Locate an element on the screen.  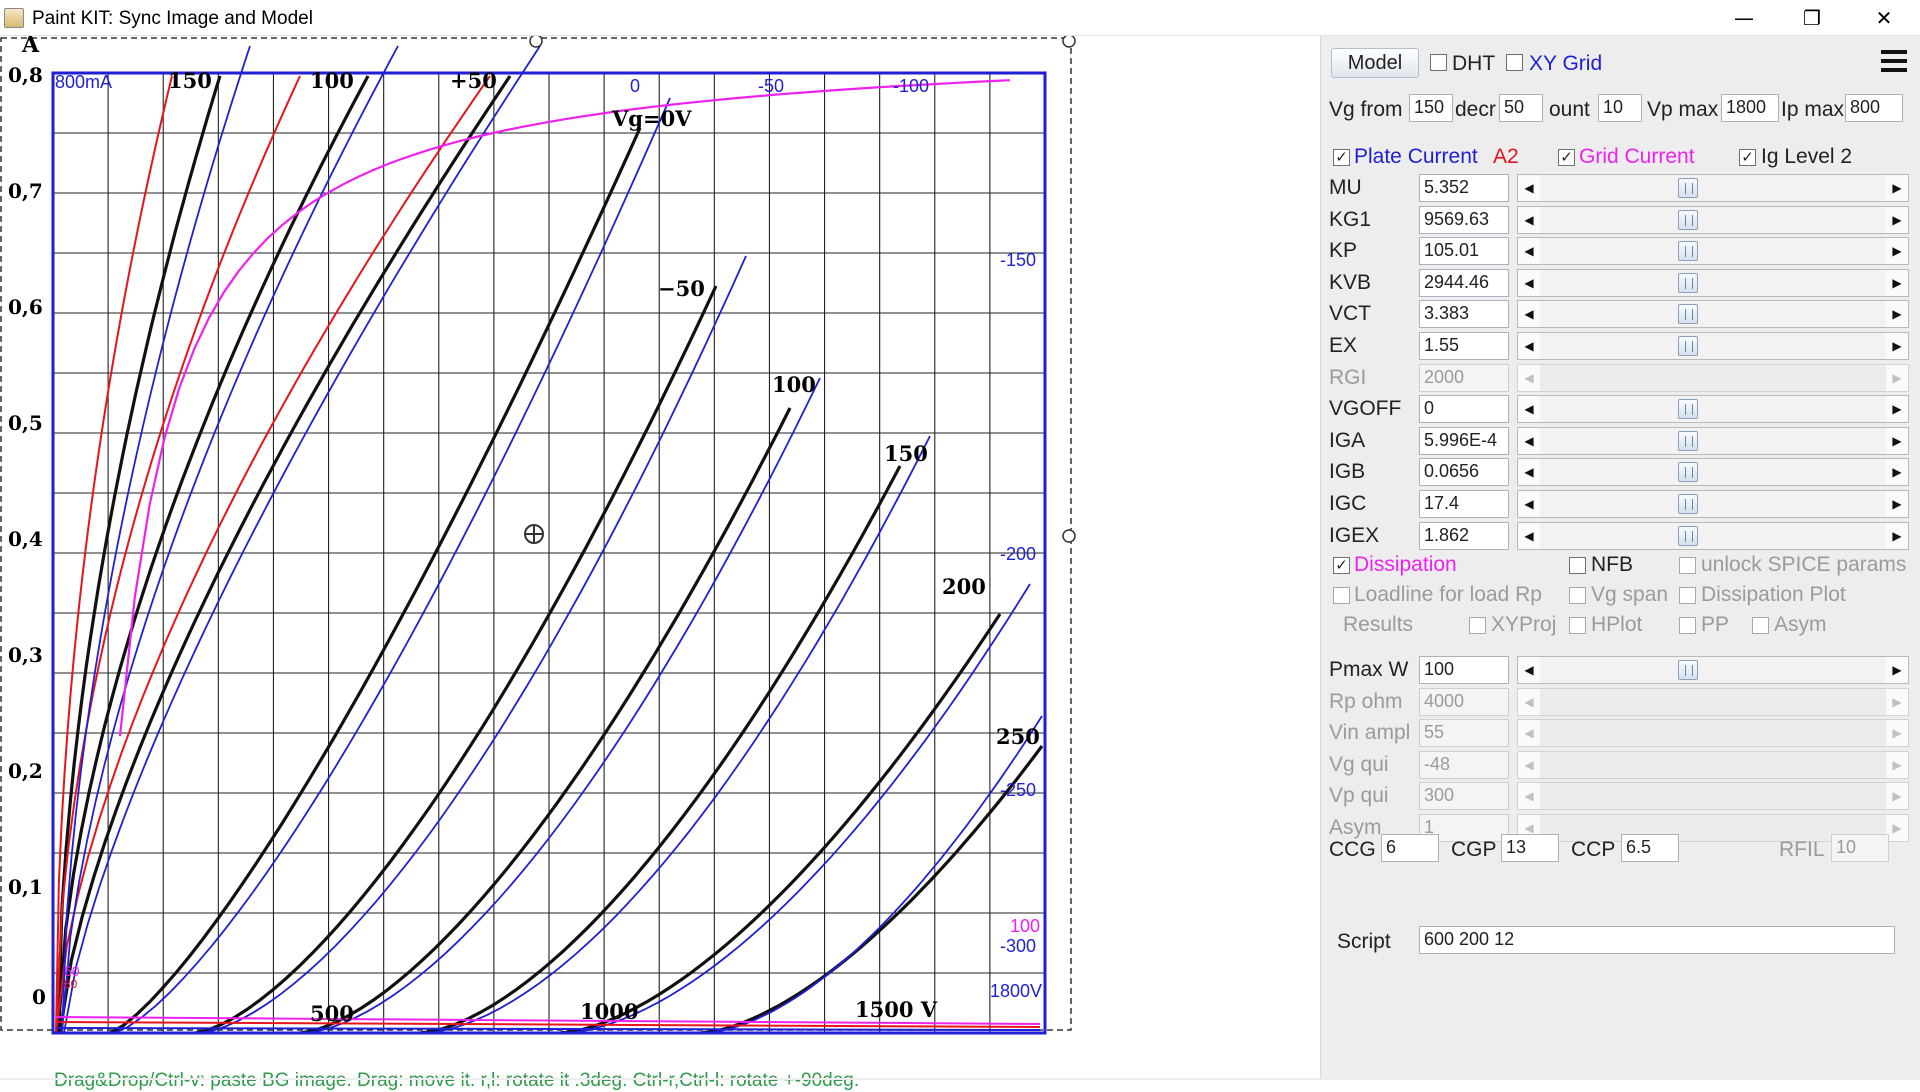
xy-grid-checkbox is located at coordinates (1514, 62).